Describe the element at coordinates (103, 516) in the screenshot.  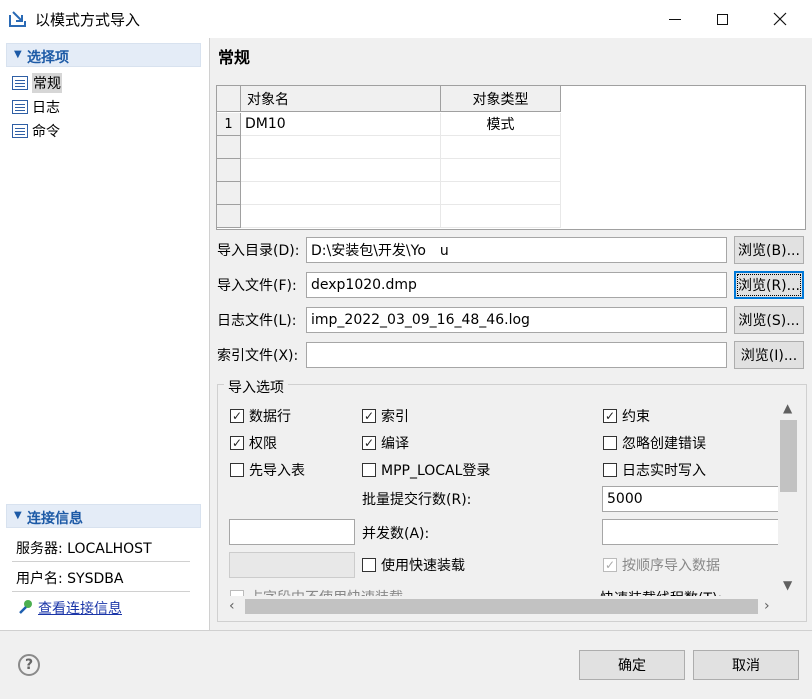
I see `connection-section-header: ▼ 连接信息` at that location.